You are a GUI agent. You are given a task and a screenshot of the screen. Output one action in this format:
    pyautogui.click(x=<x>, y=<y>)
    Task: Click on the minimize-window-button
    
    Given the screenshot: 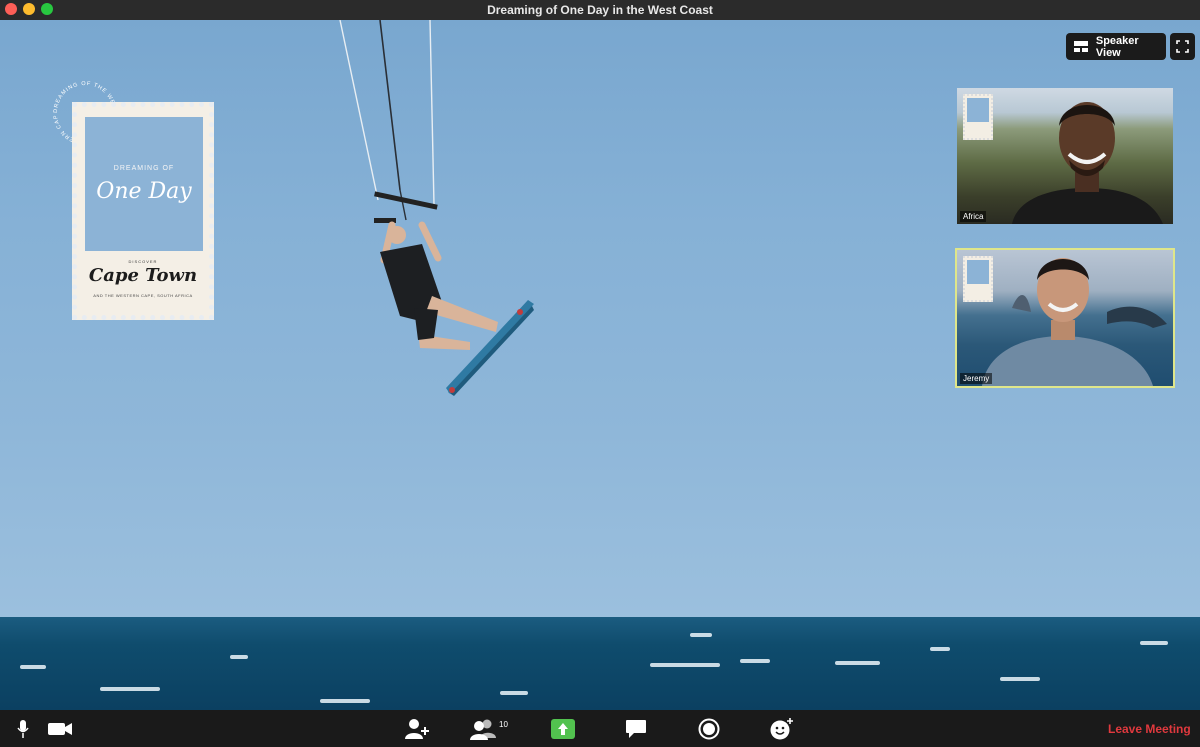 What is the action you would take?
    pyautogui.click(x=29, y=9)
    